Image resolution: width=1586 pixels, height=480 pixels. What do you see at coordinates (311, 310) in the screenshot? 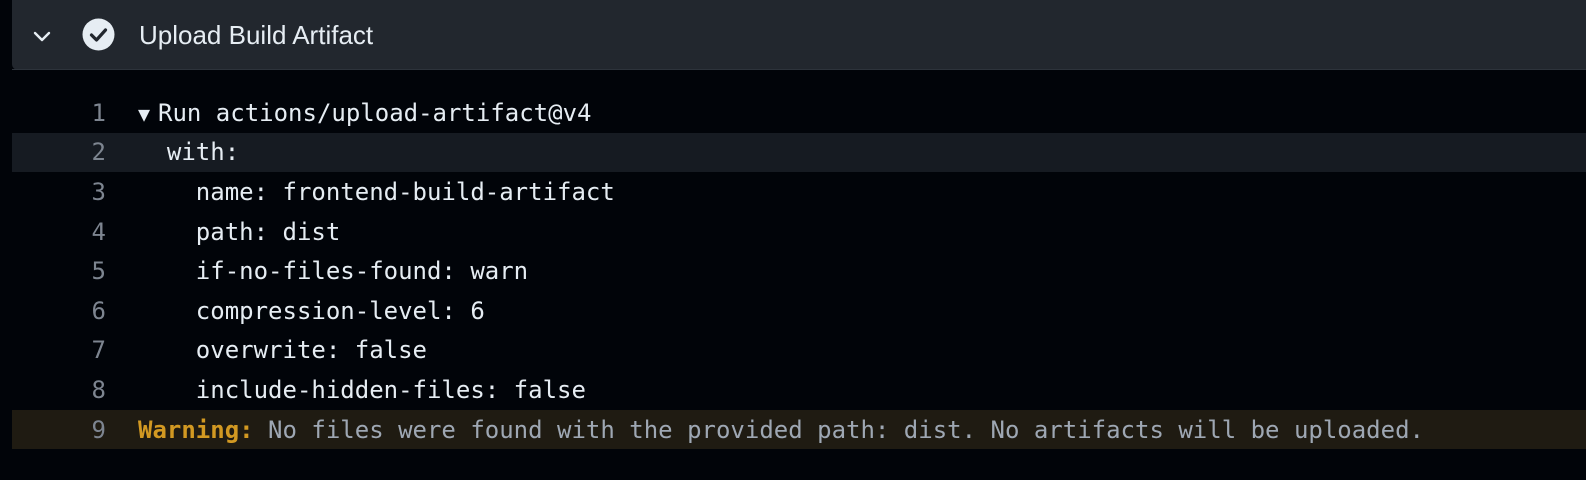
I see `log-text: compression-level: 6` at bounding box center [311, 310].